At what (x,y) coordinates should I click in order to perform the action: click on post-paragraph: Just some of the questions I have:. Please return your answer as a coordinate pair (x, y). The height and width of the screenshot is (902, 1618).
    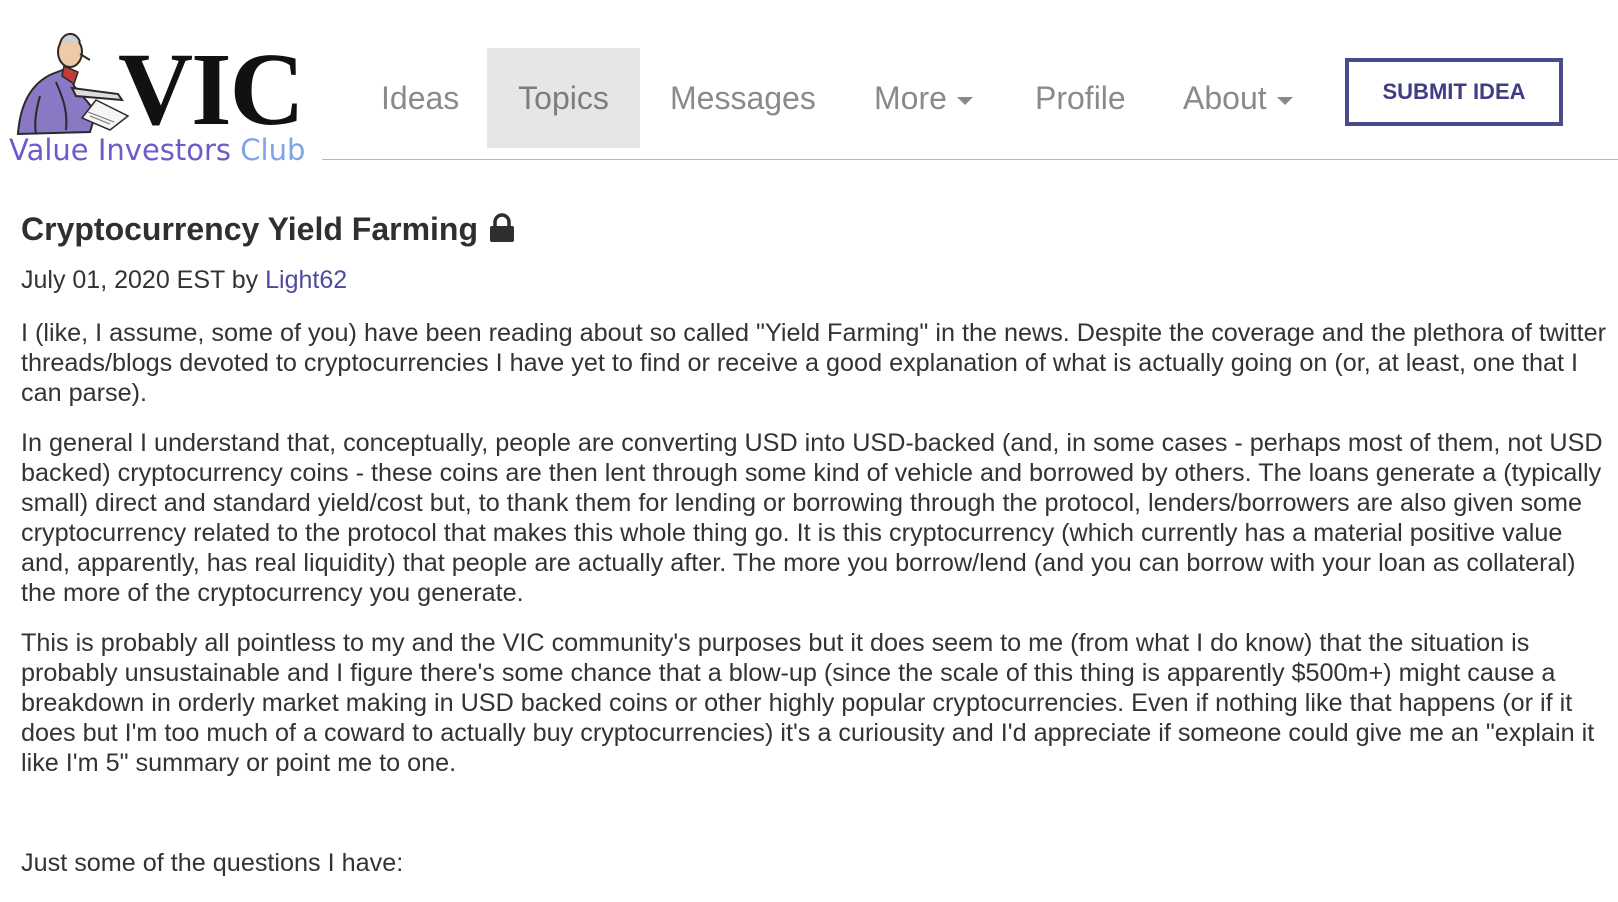
    Looking at the image, I should click on (212, 863).